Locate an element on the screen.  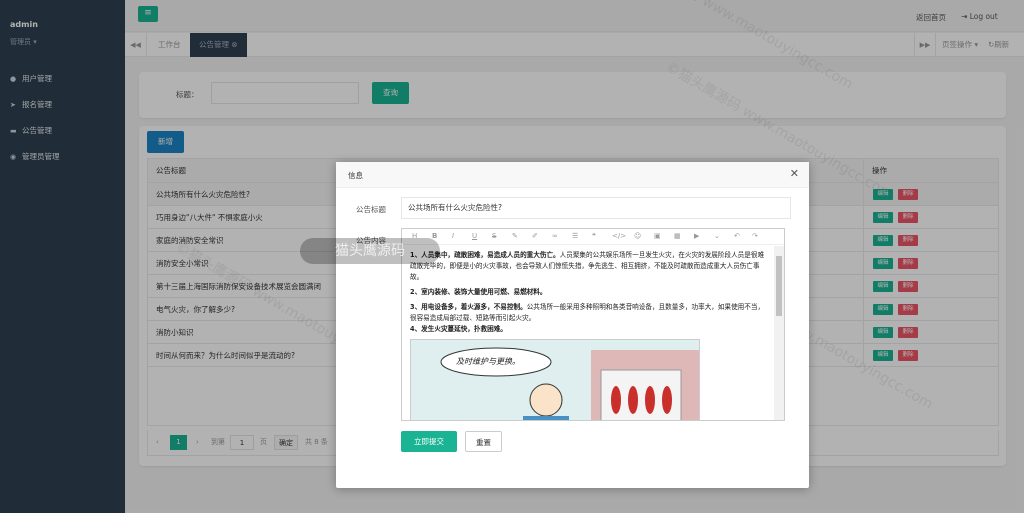
submit-button: 立即提交 is located at coordinates (429, 441).